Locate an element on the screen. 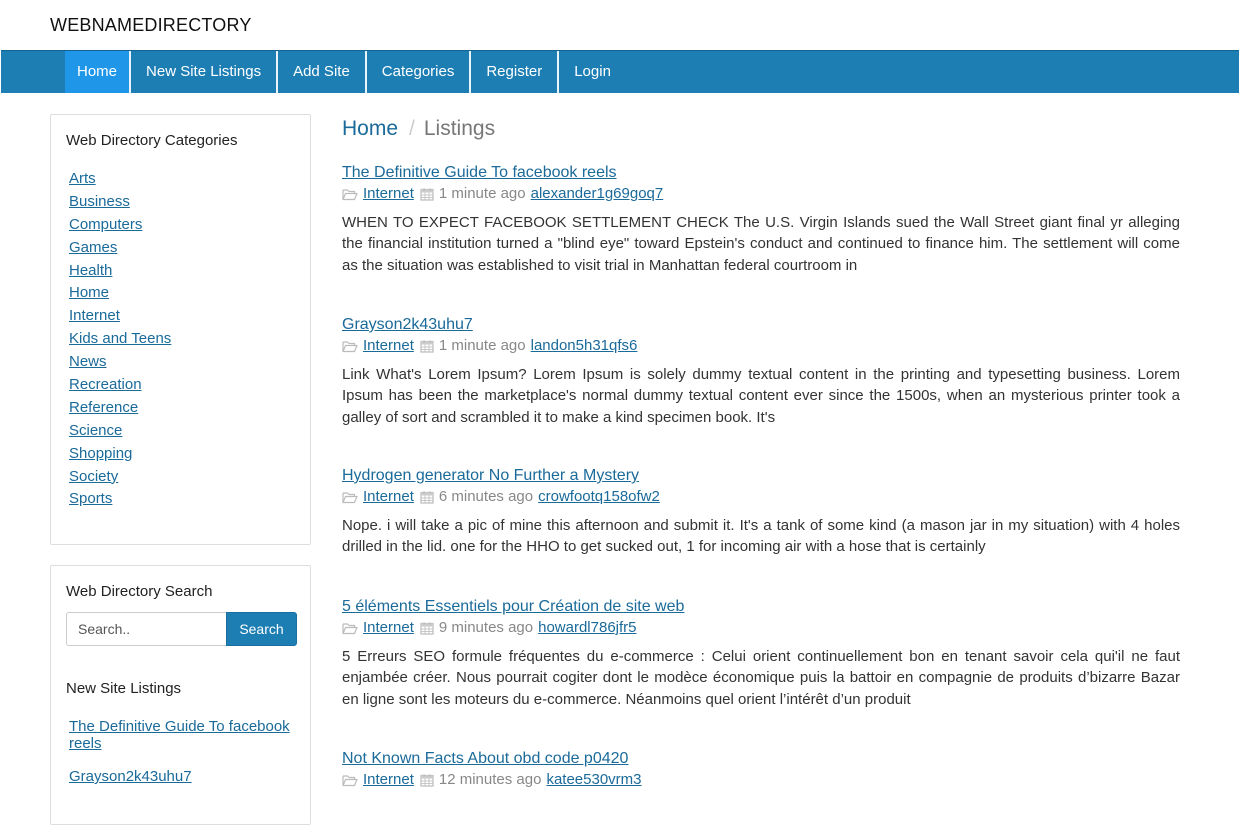 The image size is (1240, 825). listing-user-link: katee530vrm3 is located at coordinates (593, 780).